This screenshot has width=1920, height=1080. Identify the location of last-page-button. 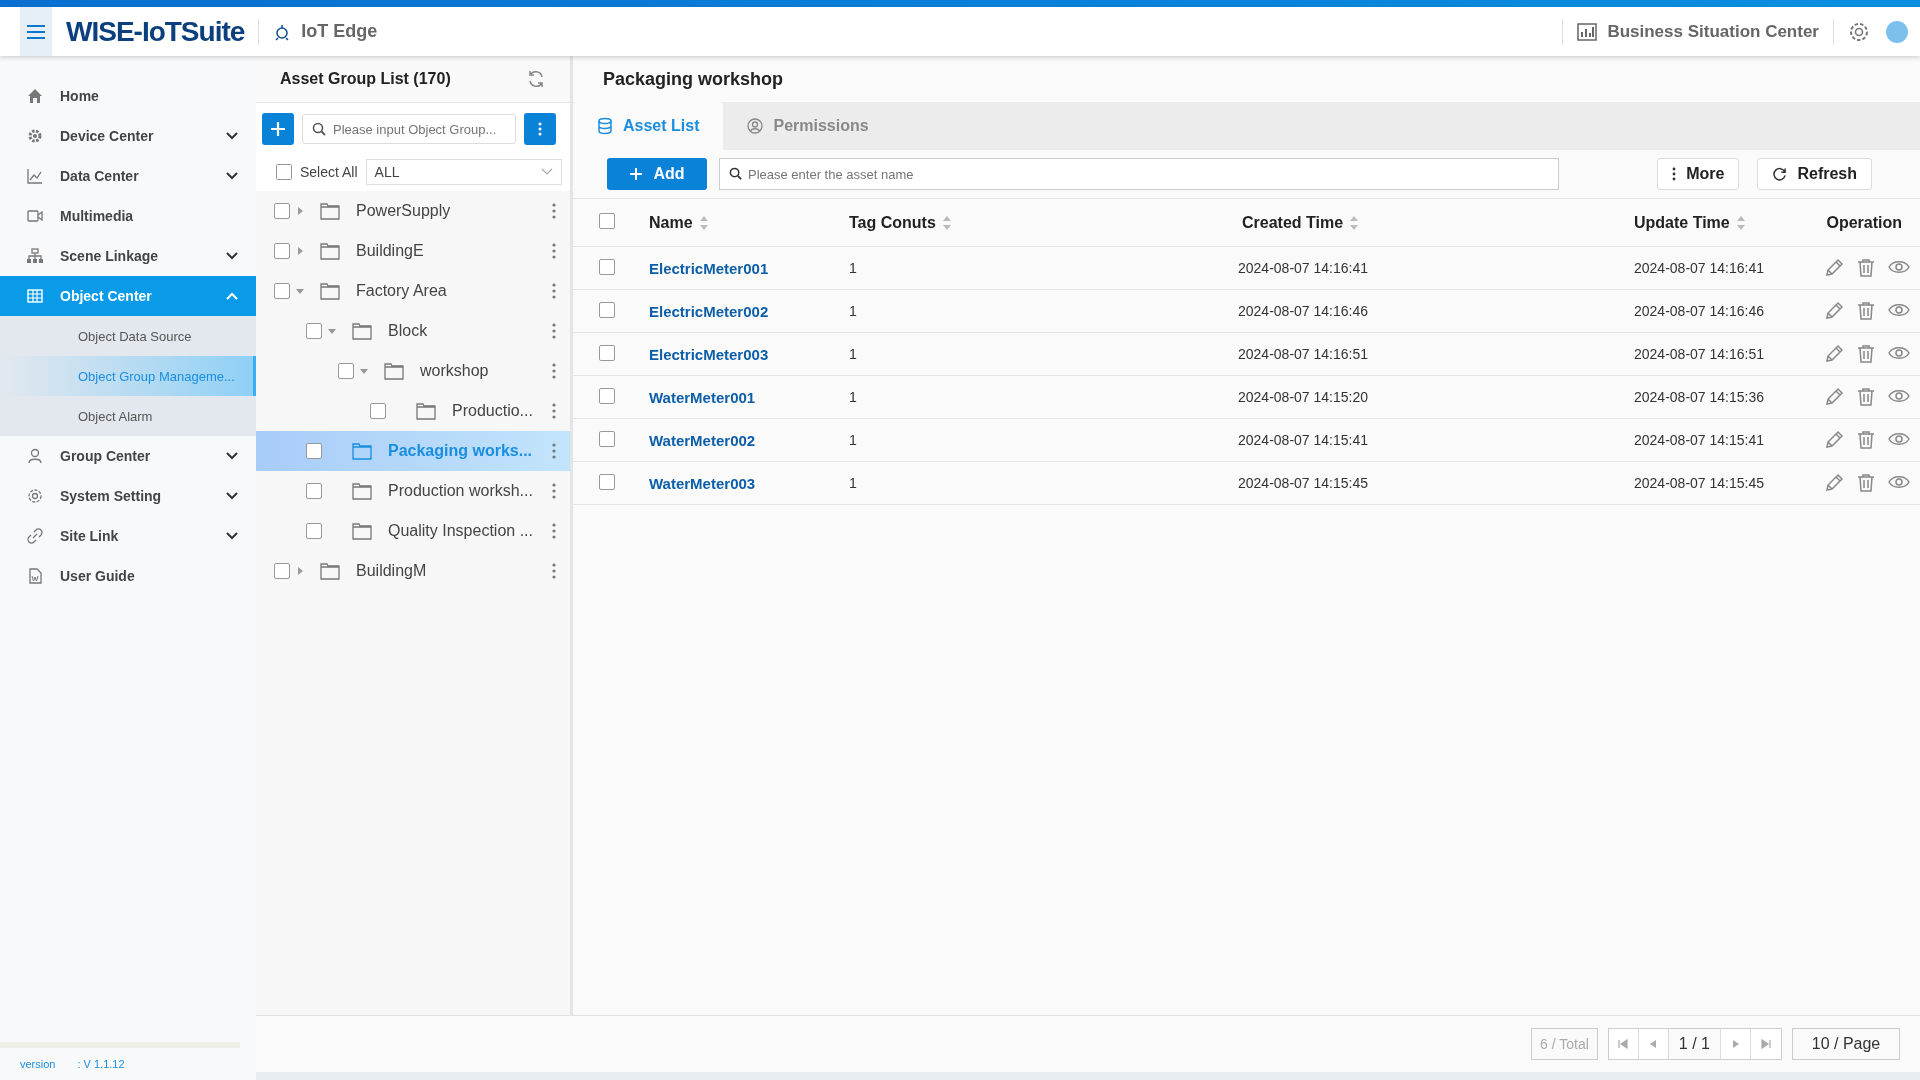
(1766, 1044).